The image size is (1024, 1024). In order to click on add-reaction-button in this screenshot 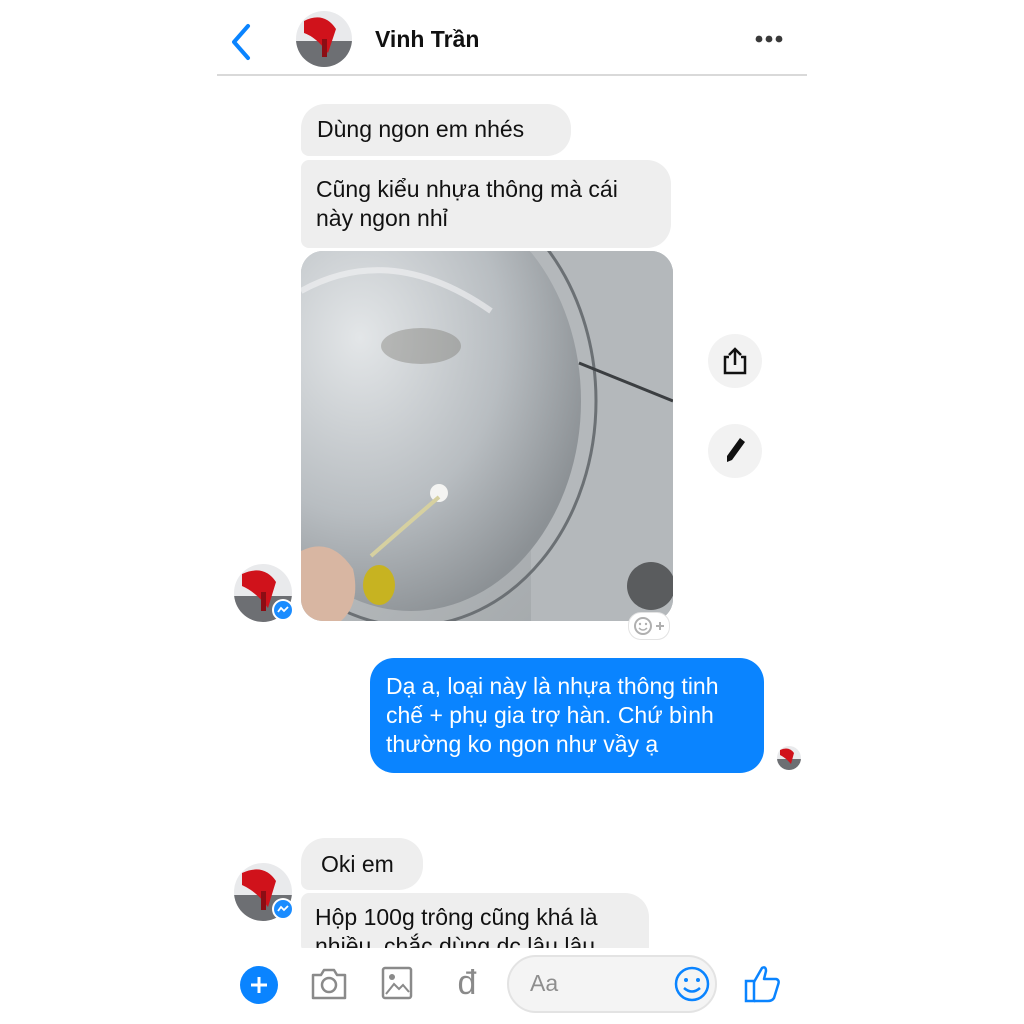, I will do `click(649, 626)`.